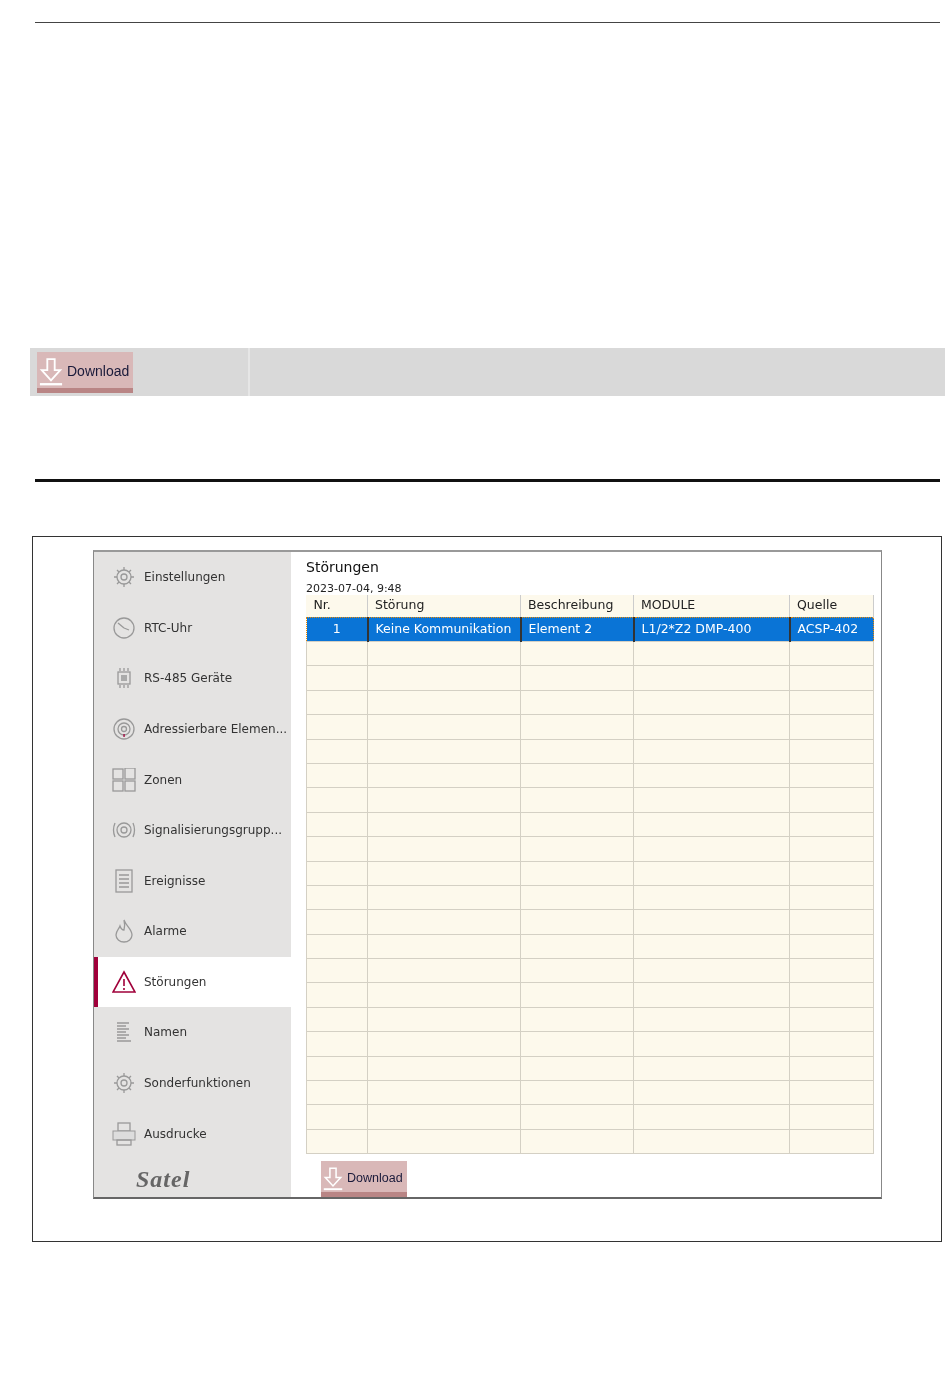 The width and height of the screenshot is (950, 1397). Describe the element at coordinates (124, 880) in the screenshot. I see `list-icon` at that location.